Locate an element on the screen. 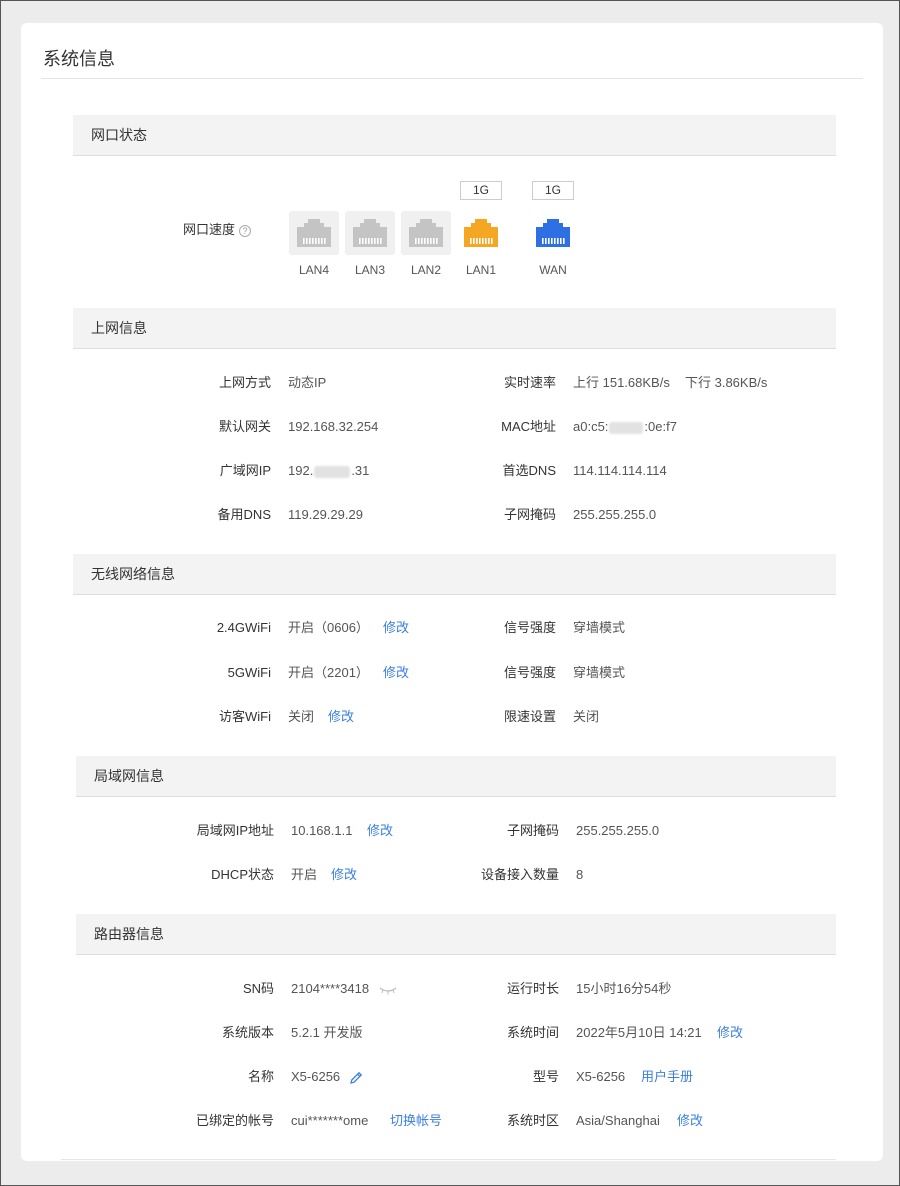 The width and height of the screenshot is (900, 1186). eye-closed-icon is located at coordinates (388, 990).